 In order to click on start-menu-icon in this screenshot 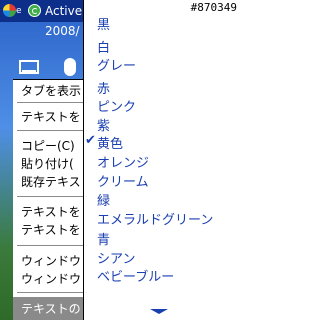, I will do `click(9, 10)`.